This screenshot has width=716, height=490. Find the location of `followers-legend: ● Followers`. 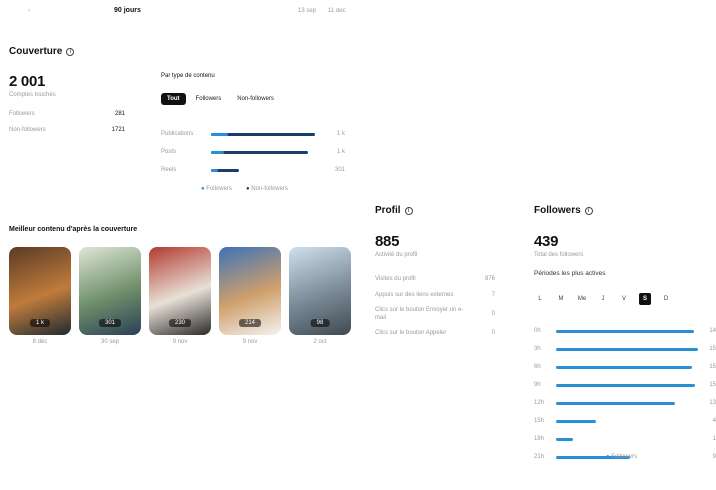

followers-legend: ● Followers is located at coordinates (621, 457).